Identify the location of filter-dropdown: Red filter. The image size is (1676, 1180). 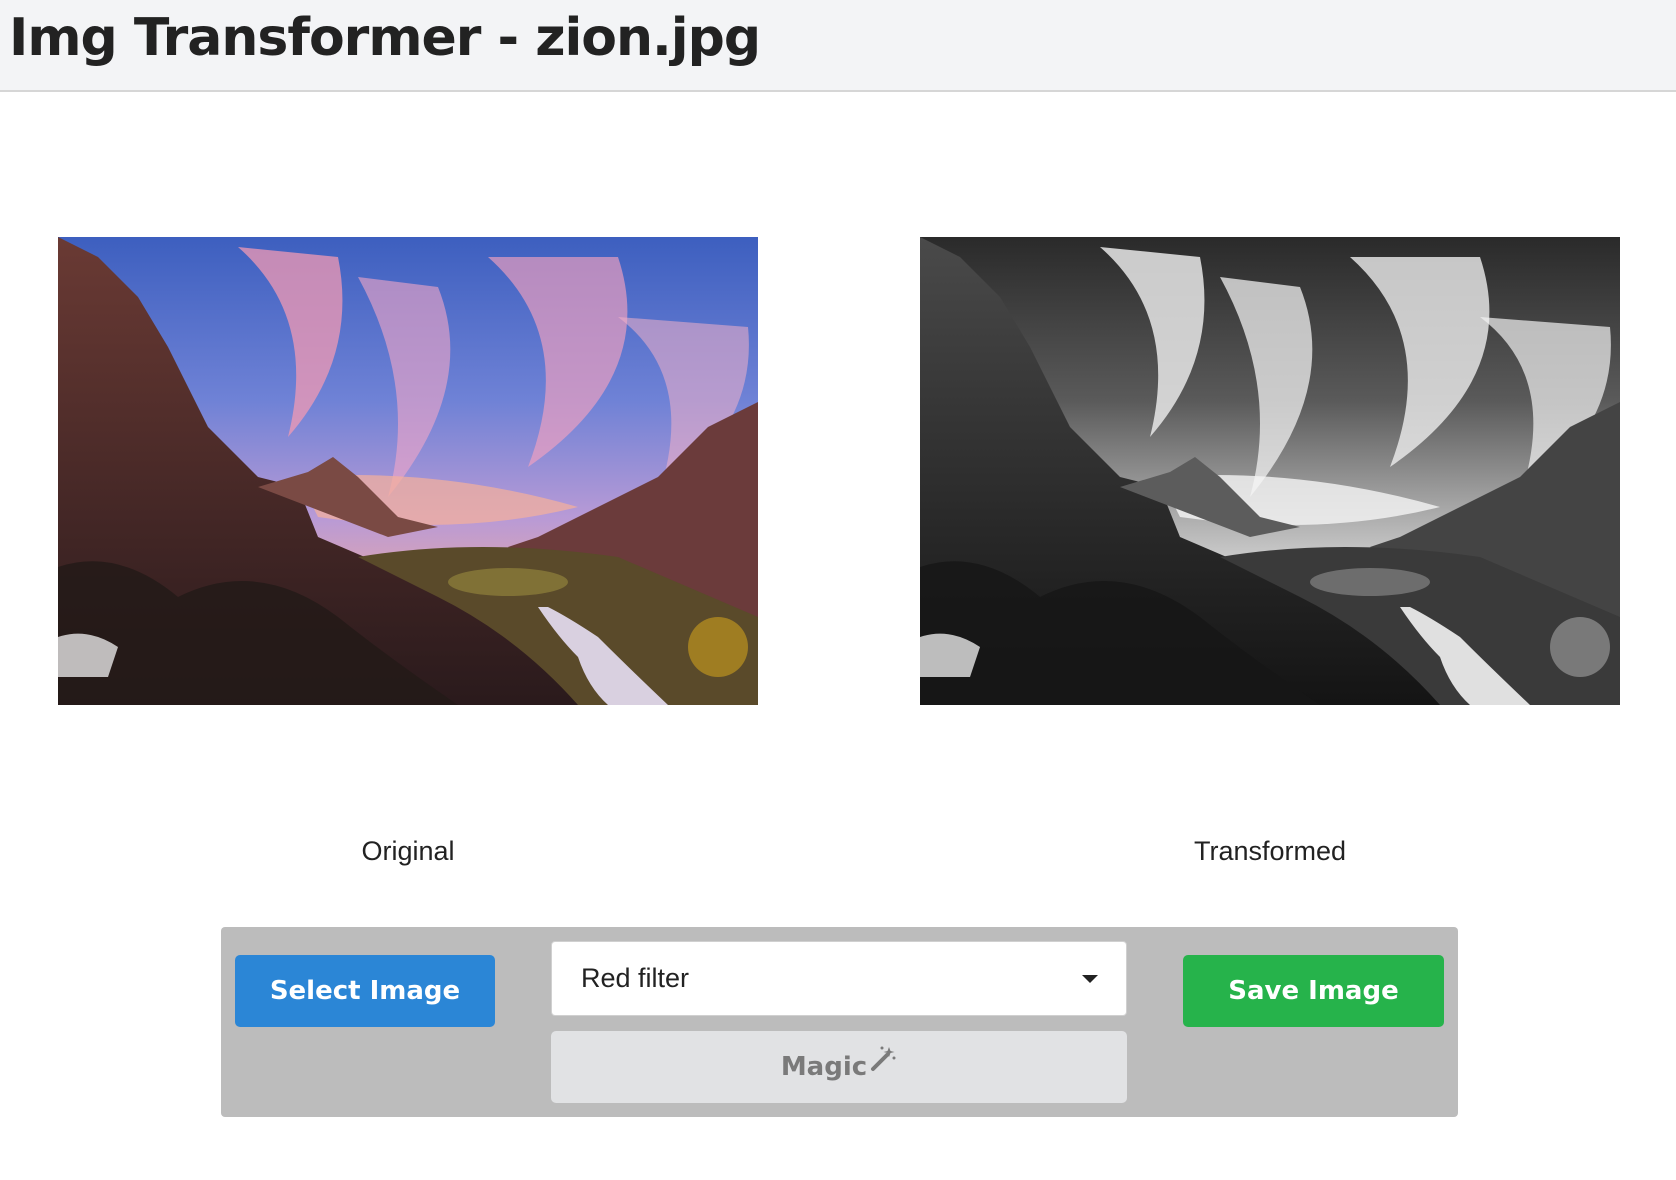
(839, 978).